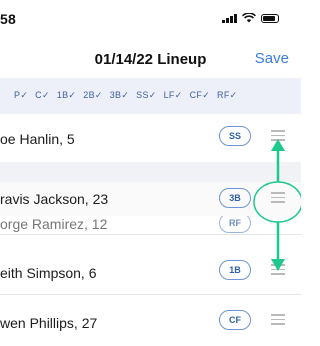  Describe the element at coordinates (150, 17) in the screenshot. I see `status-bar: 58` at that location.